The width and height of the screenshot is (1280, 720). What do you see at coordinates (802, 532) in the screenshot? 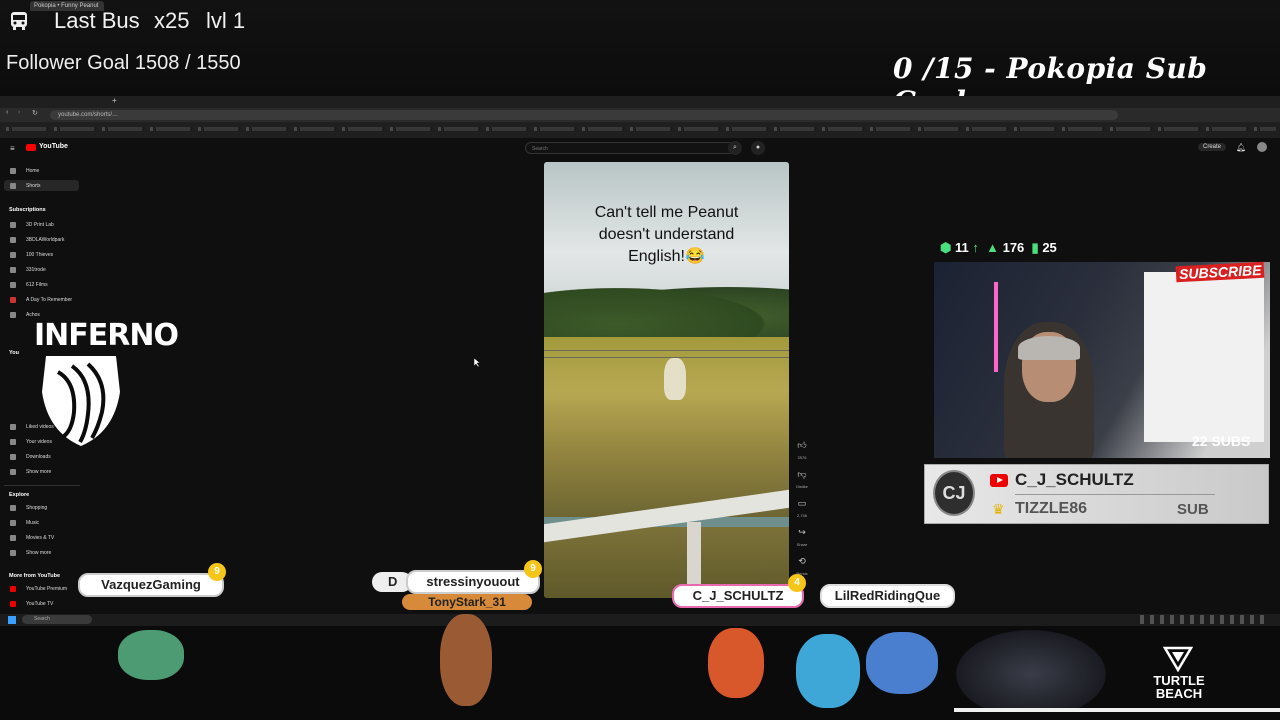
I see `share-icon: ↪` at bounding box center [802, 532].